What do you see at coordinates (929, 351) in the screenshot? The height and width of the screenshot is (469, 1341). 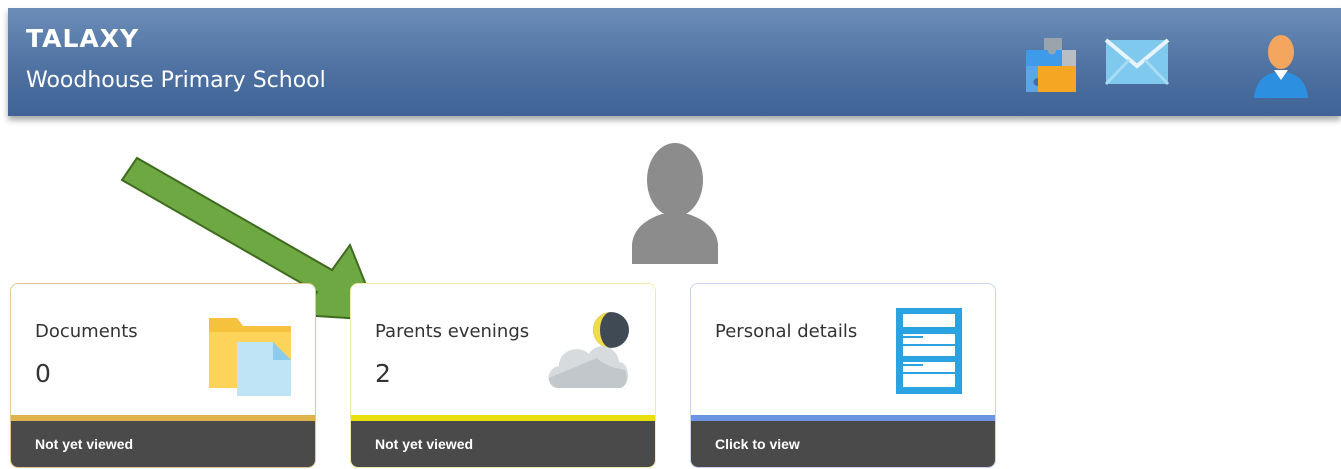 I see `document-list-icon` at bounding box center [929, 351].